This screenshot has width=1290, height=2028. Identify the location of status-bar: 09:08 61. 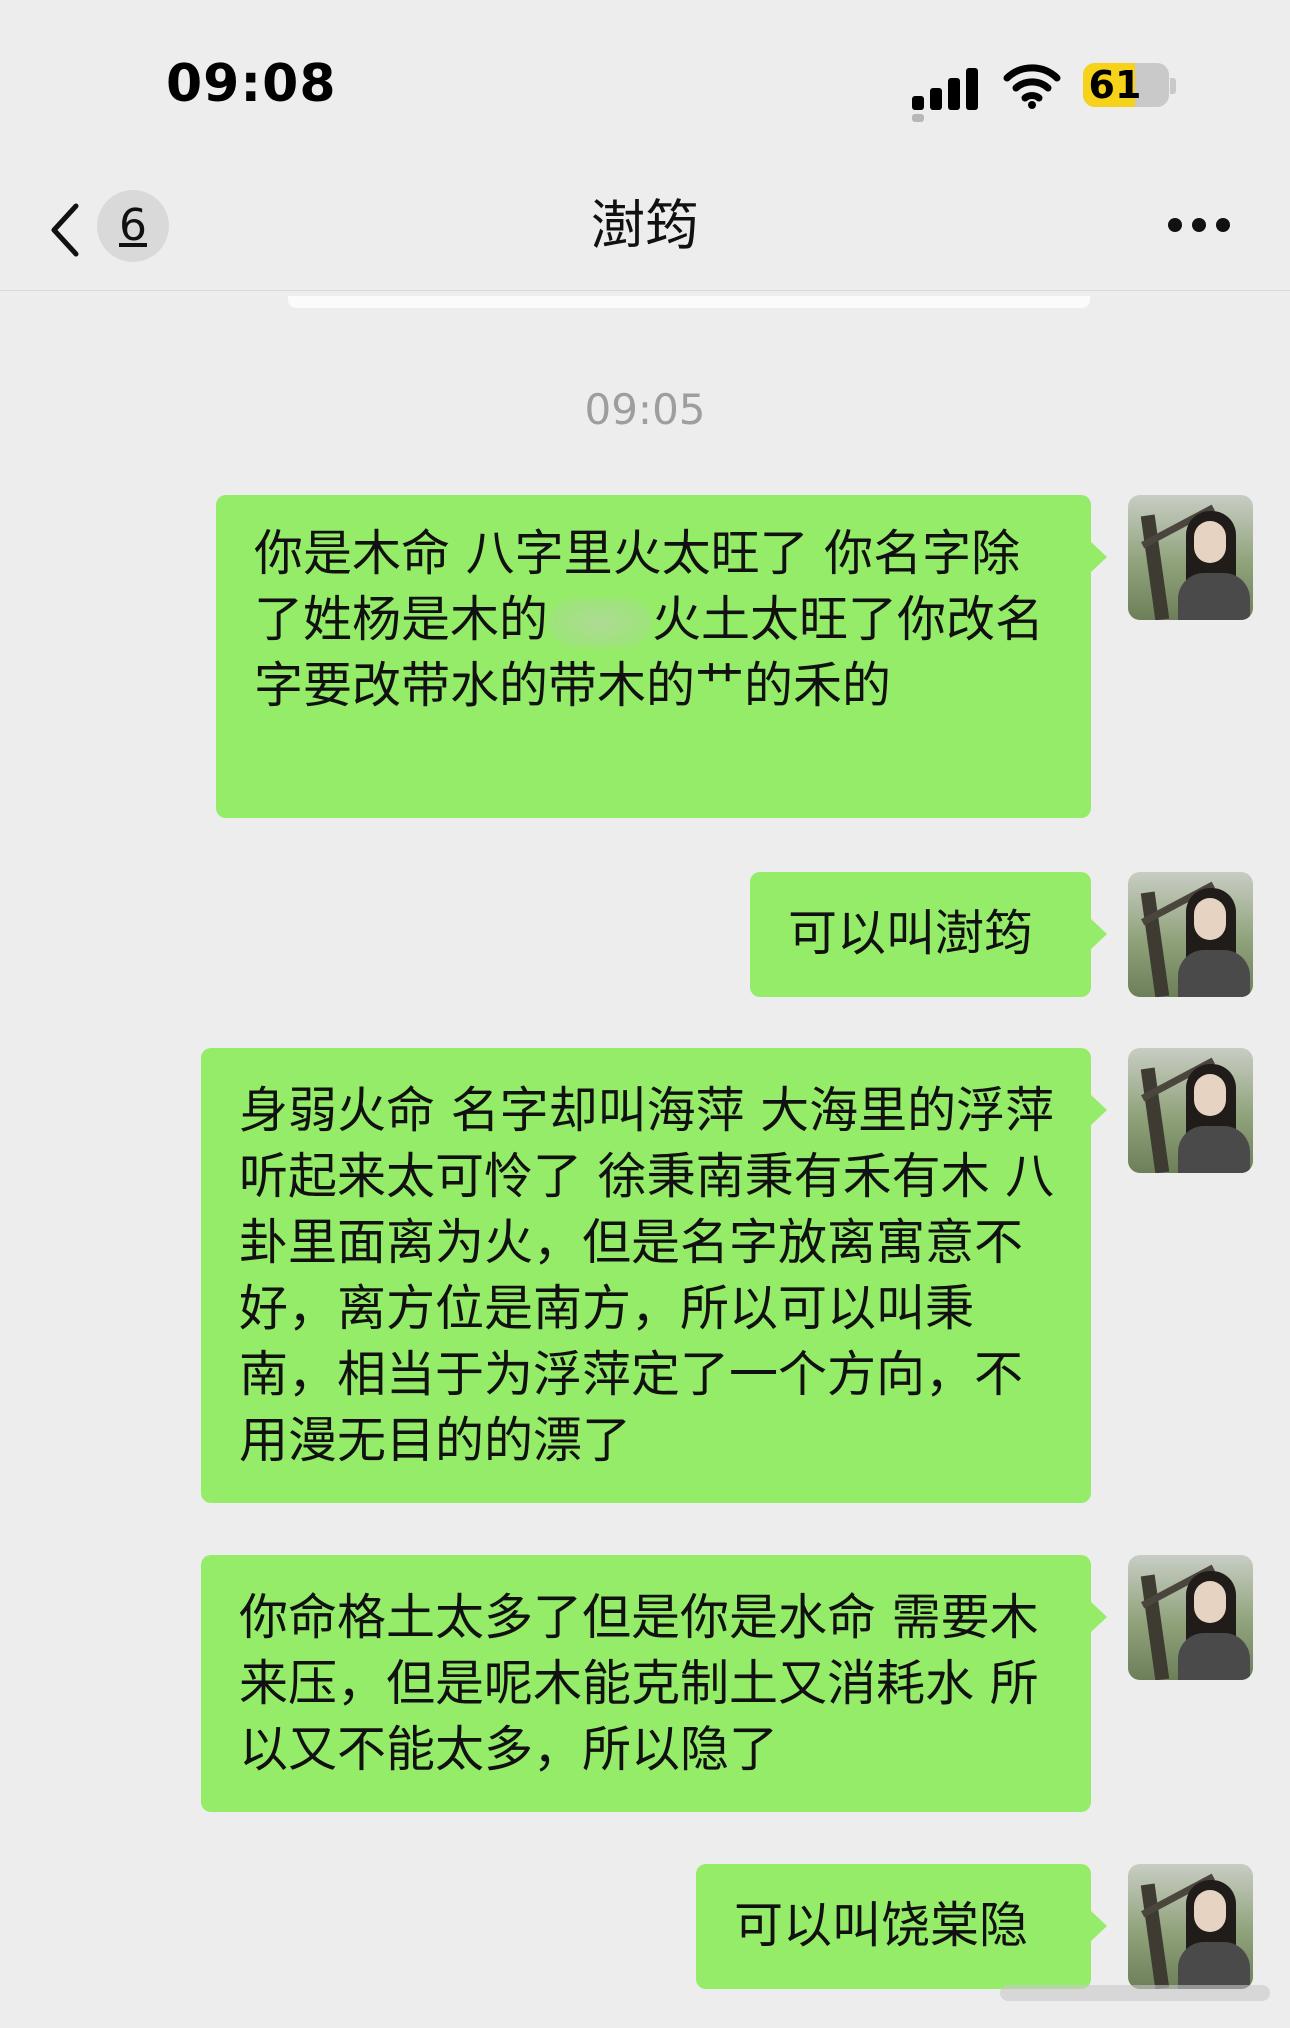
(645, 80).